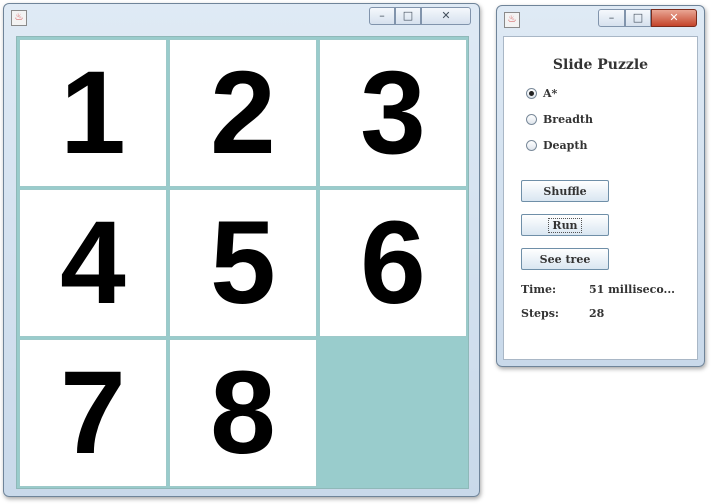 This screenshot has width=722, height=504. I want to click on radio-astar: A*, so click(541, 93).